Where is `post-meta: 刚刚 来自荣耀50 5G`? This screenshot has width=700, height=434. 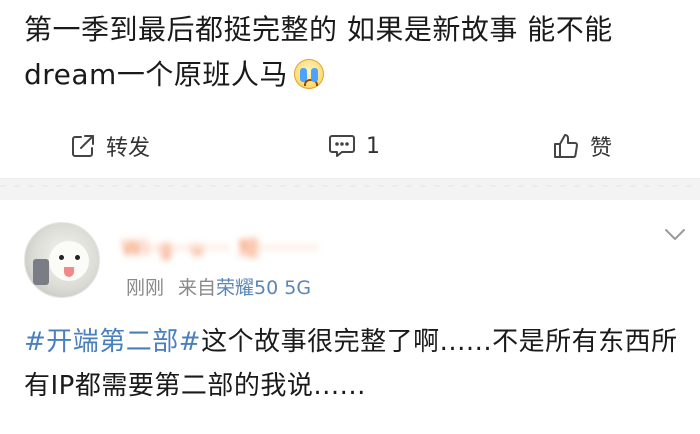 post-meta: 刚刚 来自荣耀50 5G is located at coordinates (218, 286).